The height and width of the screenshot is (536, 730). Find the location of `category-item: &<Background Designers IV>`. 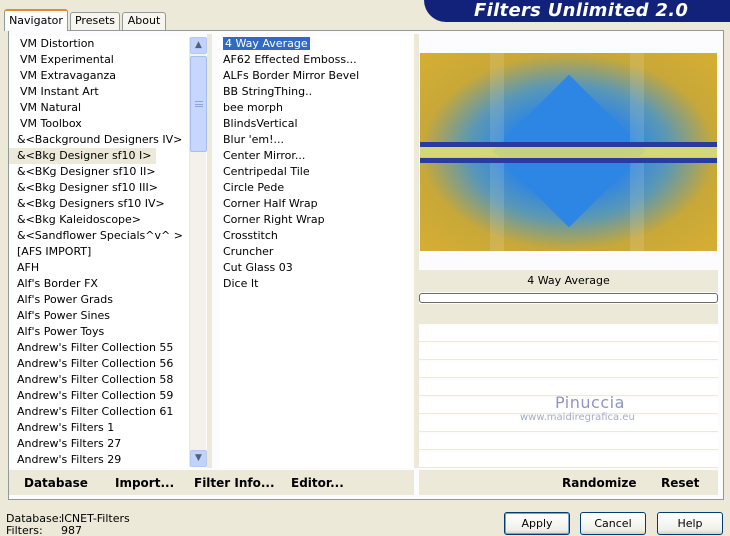

category-item: &<Background Designers IV> is located at coordinates (95, 140).